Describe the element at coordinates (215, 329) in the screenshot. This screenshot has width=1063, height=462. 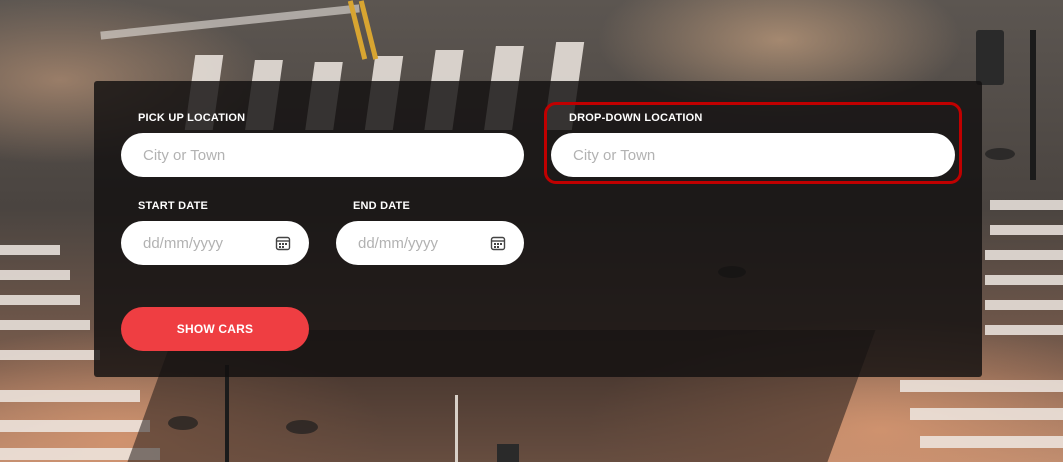
I see `show-cars-button: SHOW CARS` at that location.